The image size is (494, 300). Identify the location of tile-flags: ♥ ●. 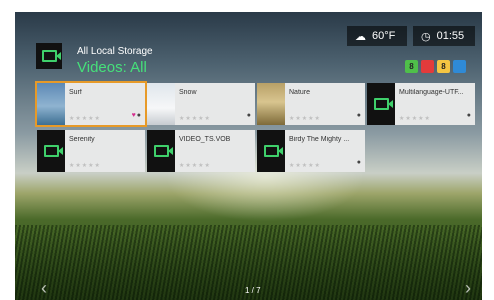
(136, 115).